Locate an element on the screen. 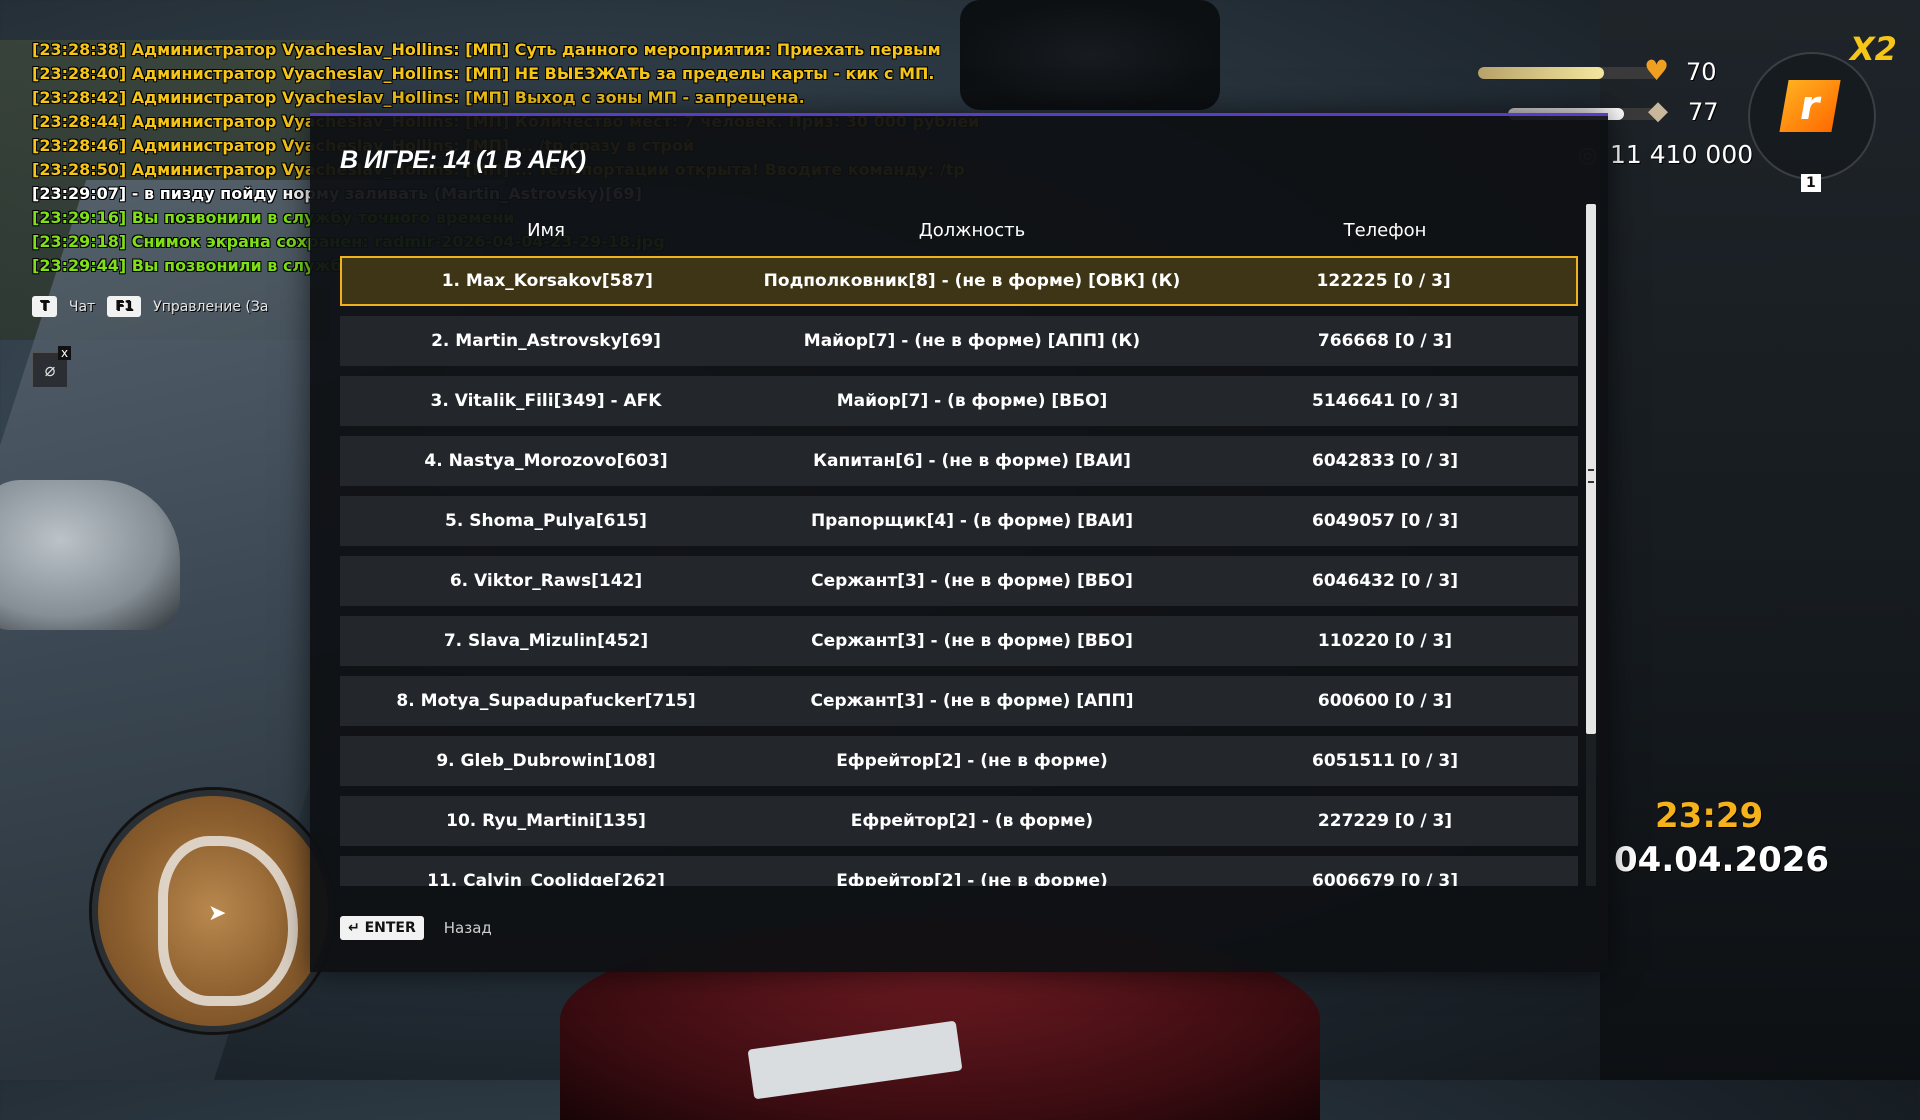  level-badge: 1 is located at coordinates (1811, 183).